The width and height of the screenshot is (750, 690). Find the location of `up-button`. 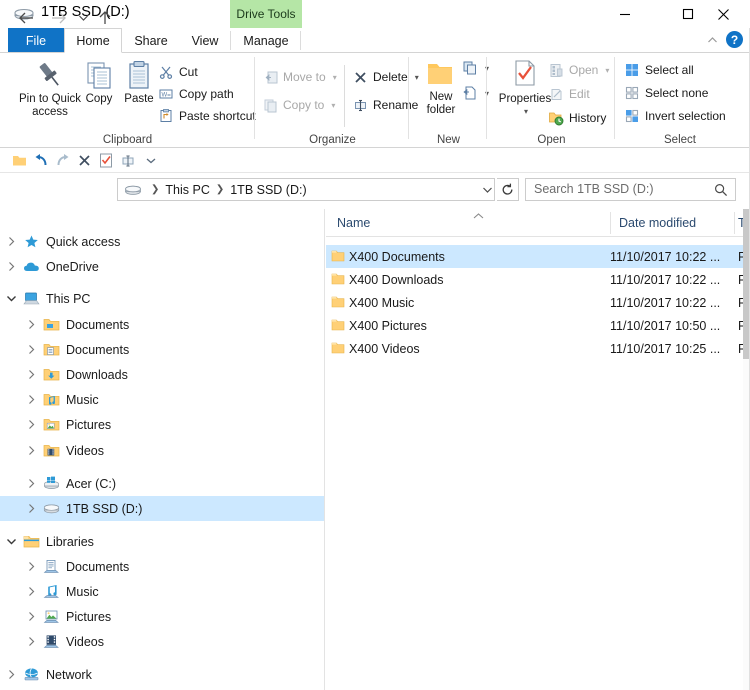

up-button is located at coordinates (105, 18).